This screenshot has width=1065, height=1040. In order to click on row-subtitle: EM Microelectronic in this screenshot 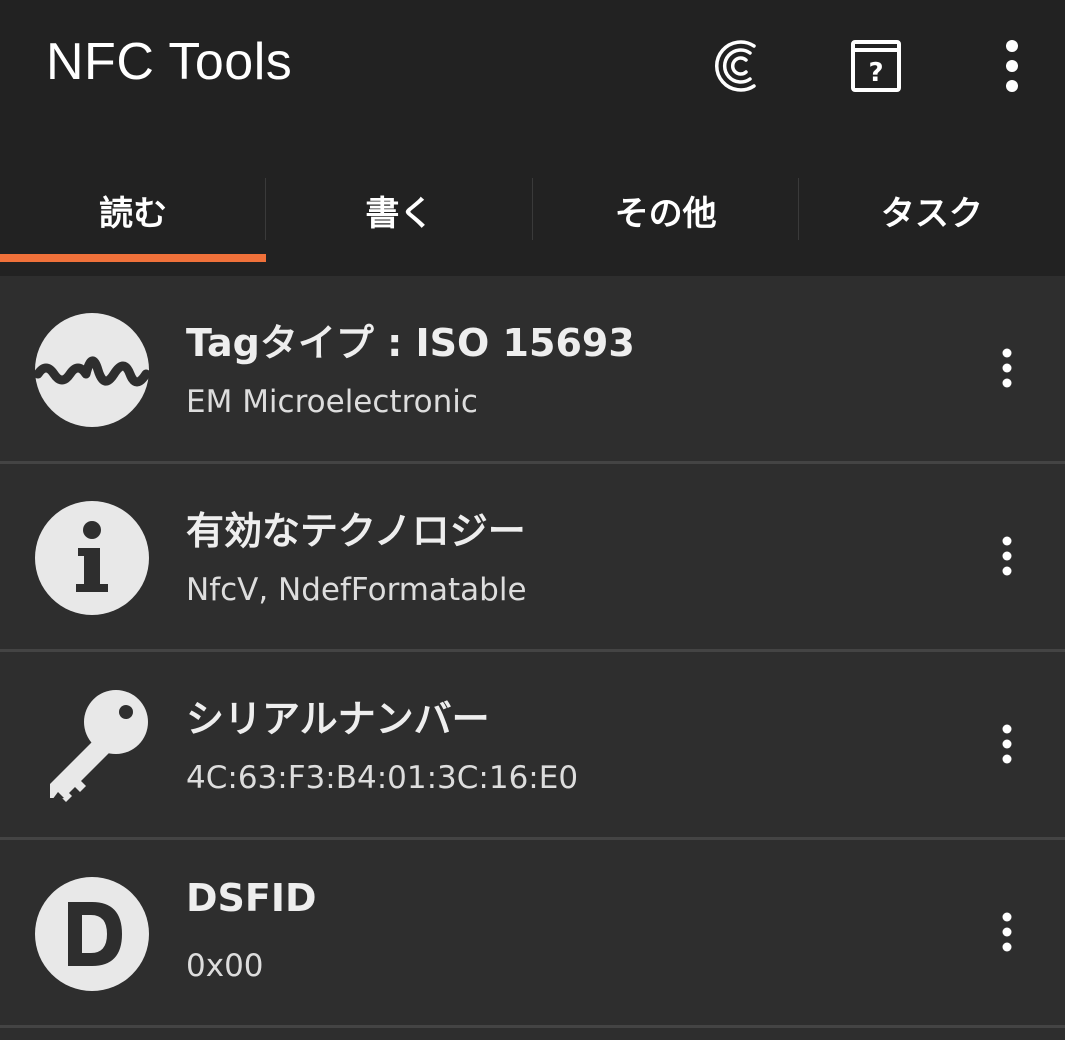, I will do `click(332, 402)`.